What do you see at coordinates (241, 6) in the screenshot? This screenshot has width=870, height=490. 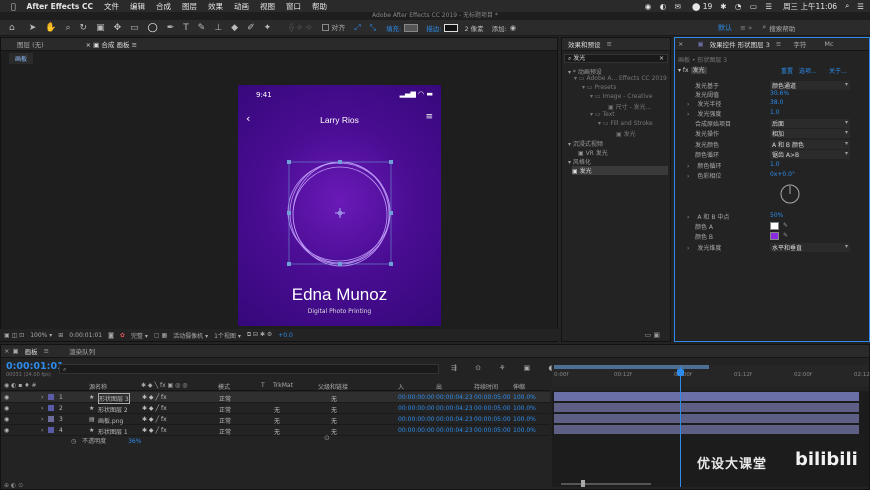 I see `menu-animation: 动画` at bounding box center [241, 6].